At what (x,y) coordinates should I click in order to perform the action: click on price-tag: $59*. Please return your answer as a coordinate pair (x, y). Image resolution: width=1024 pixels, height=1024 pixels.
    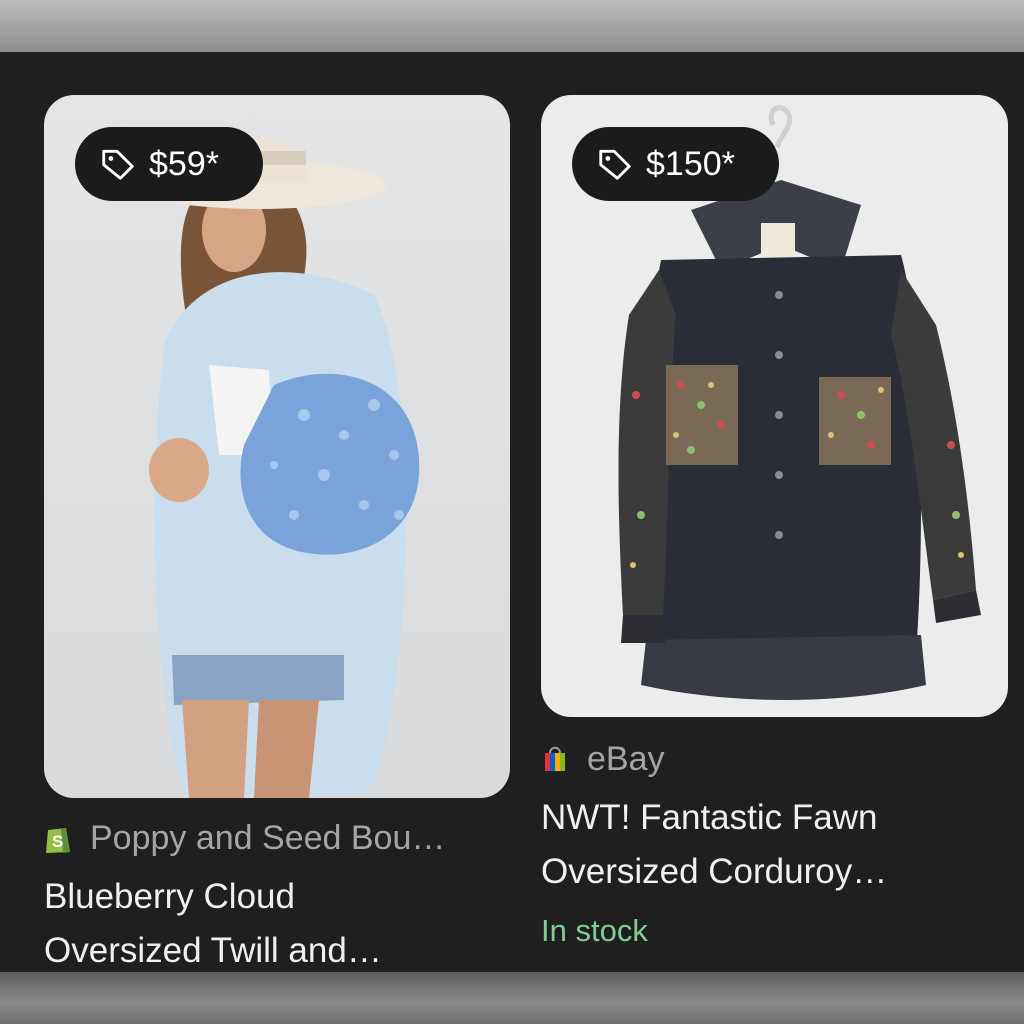
    Looking at the image, I should click on (169, 164).